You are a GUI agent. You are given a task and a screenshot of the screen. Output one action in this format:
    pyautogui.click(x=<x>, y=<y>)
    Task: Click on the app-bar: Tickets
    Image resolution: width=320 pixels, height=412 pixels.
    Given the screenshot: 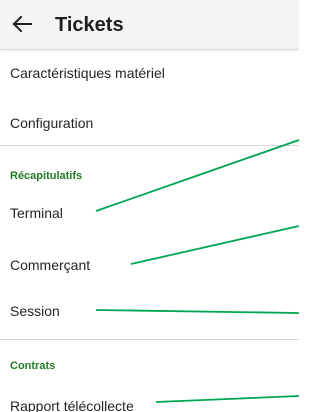 What is the action you would take?
    pyautogui.click(x=149, y=25)
    